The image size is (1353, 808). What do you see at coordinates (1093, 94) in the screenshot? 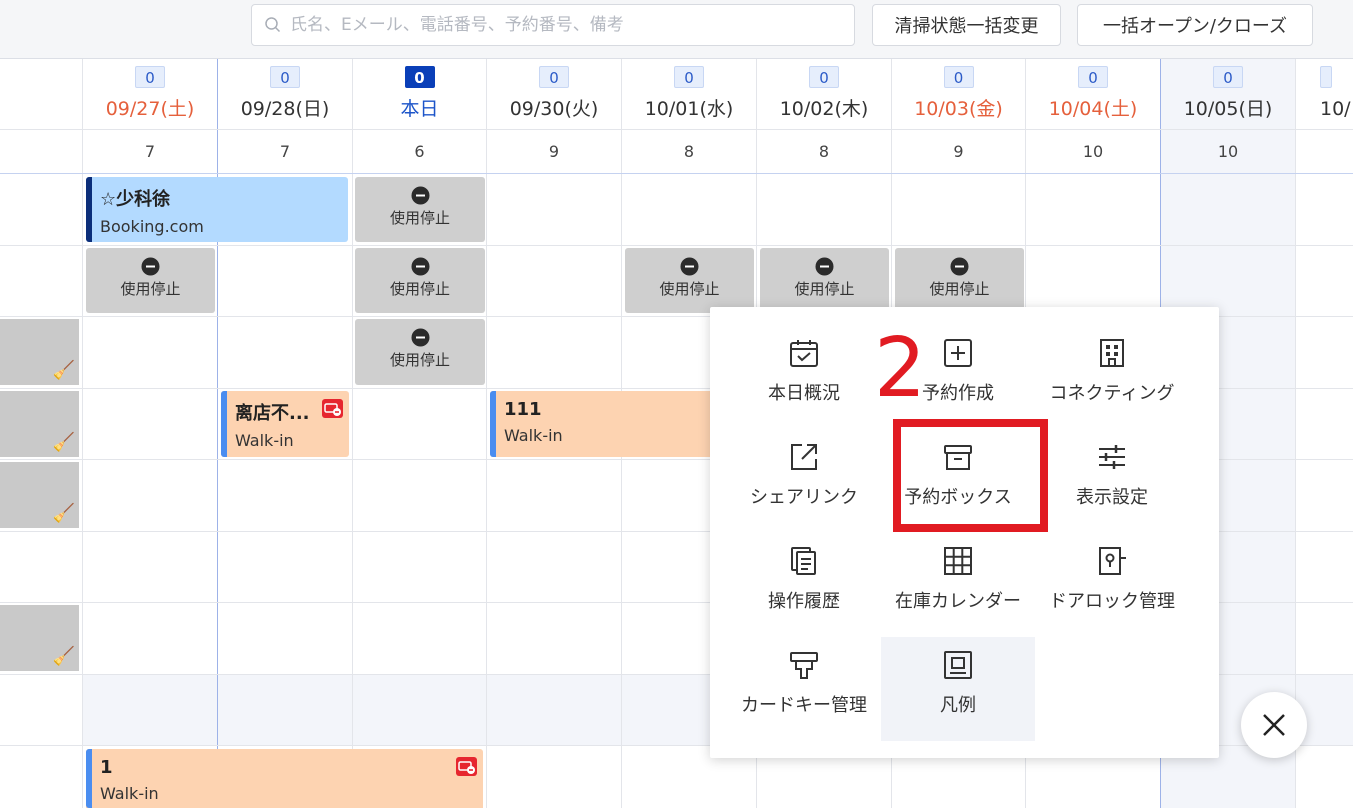
I see `date-header: 0 10/04(土)` at bounding box center [1093, 94].